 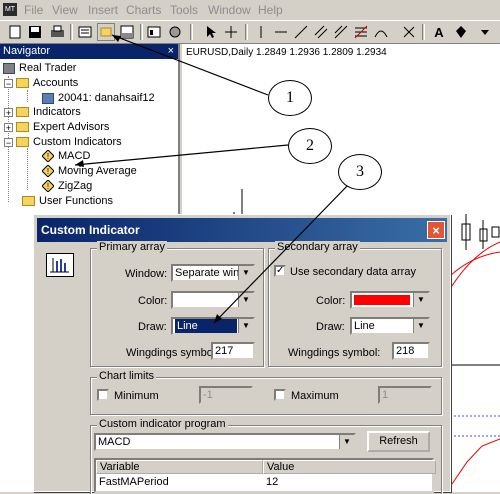 I want to click on callout-3: 3, so click(x=360, y=172).